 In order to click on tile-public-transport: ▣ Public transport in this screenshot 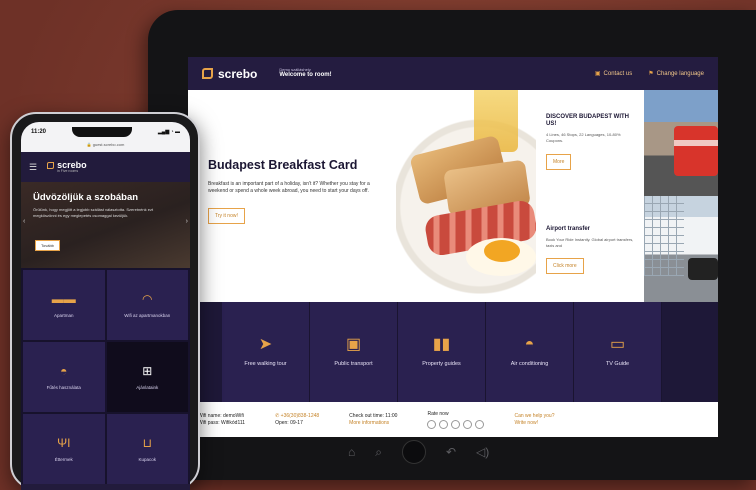, I will do `click(354, 352)`.